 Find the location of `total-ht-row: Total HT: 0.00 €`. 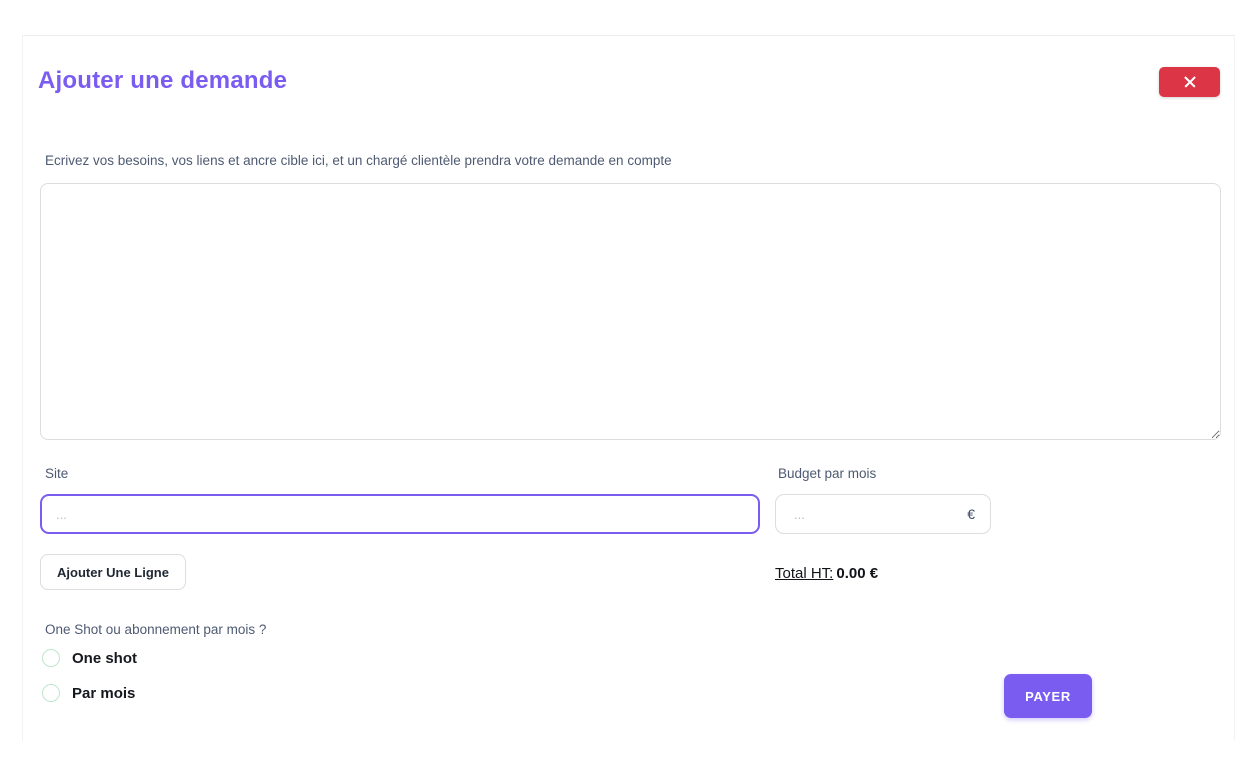

total-ht-row: Total HT: 0.00 € is located at coordinates (826, 573).